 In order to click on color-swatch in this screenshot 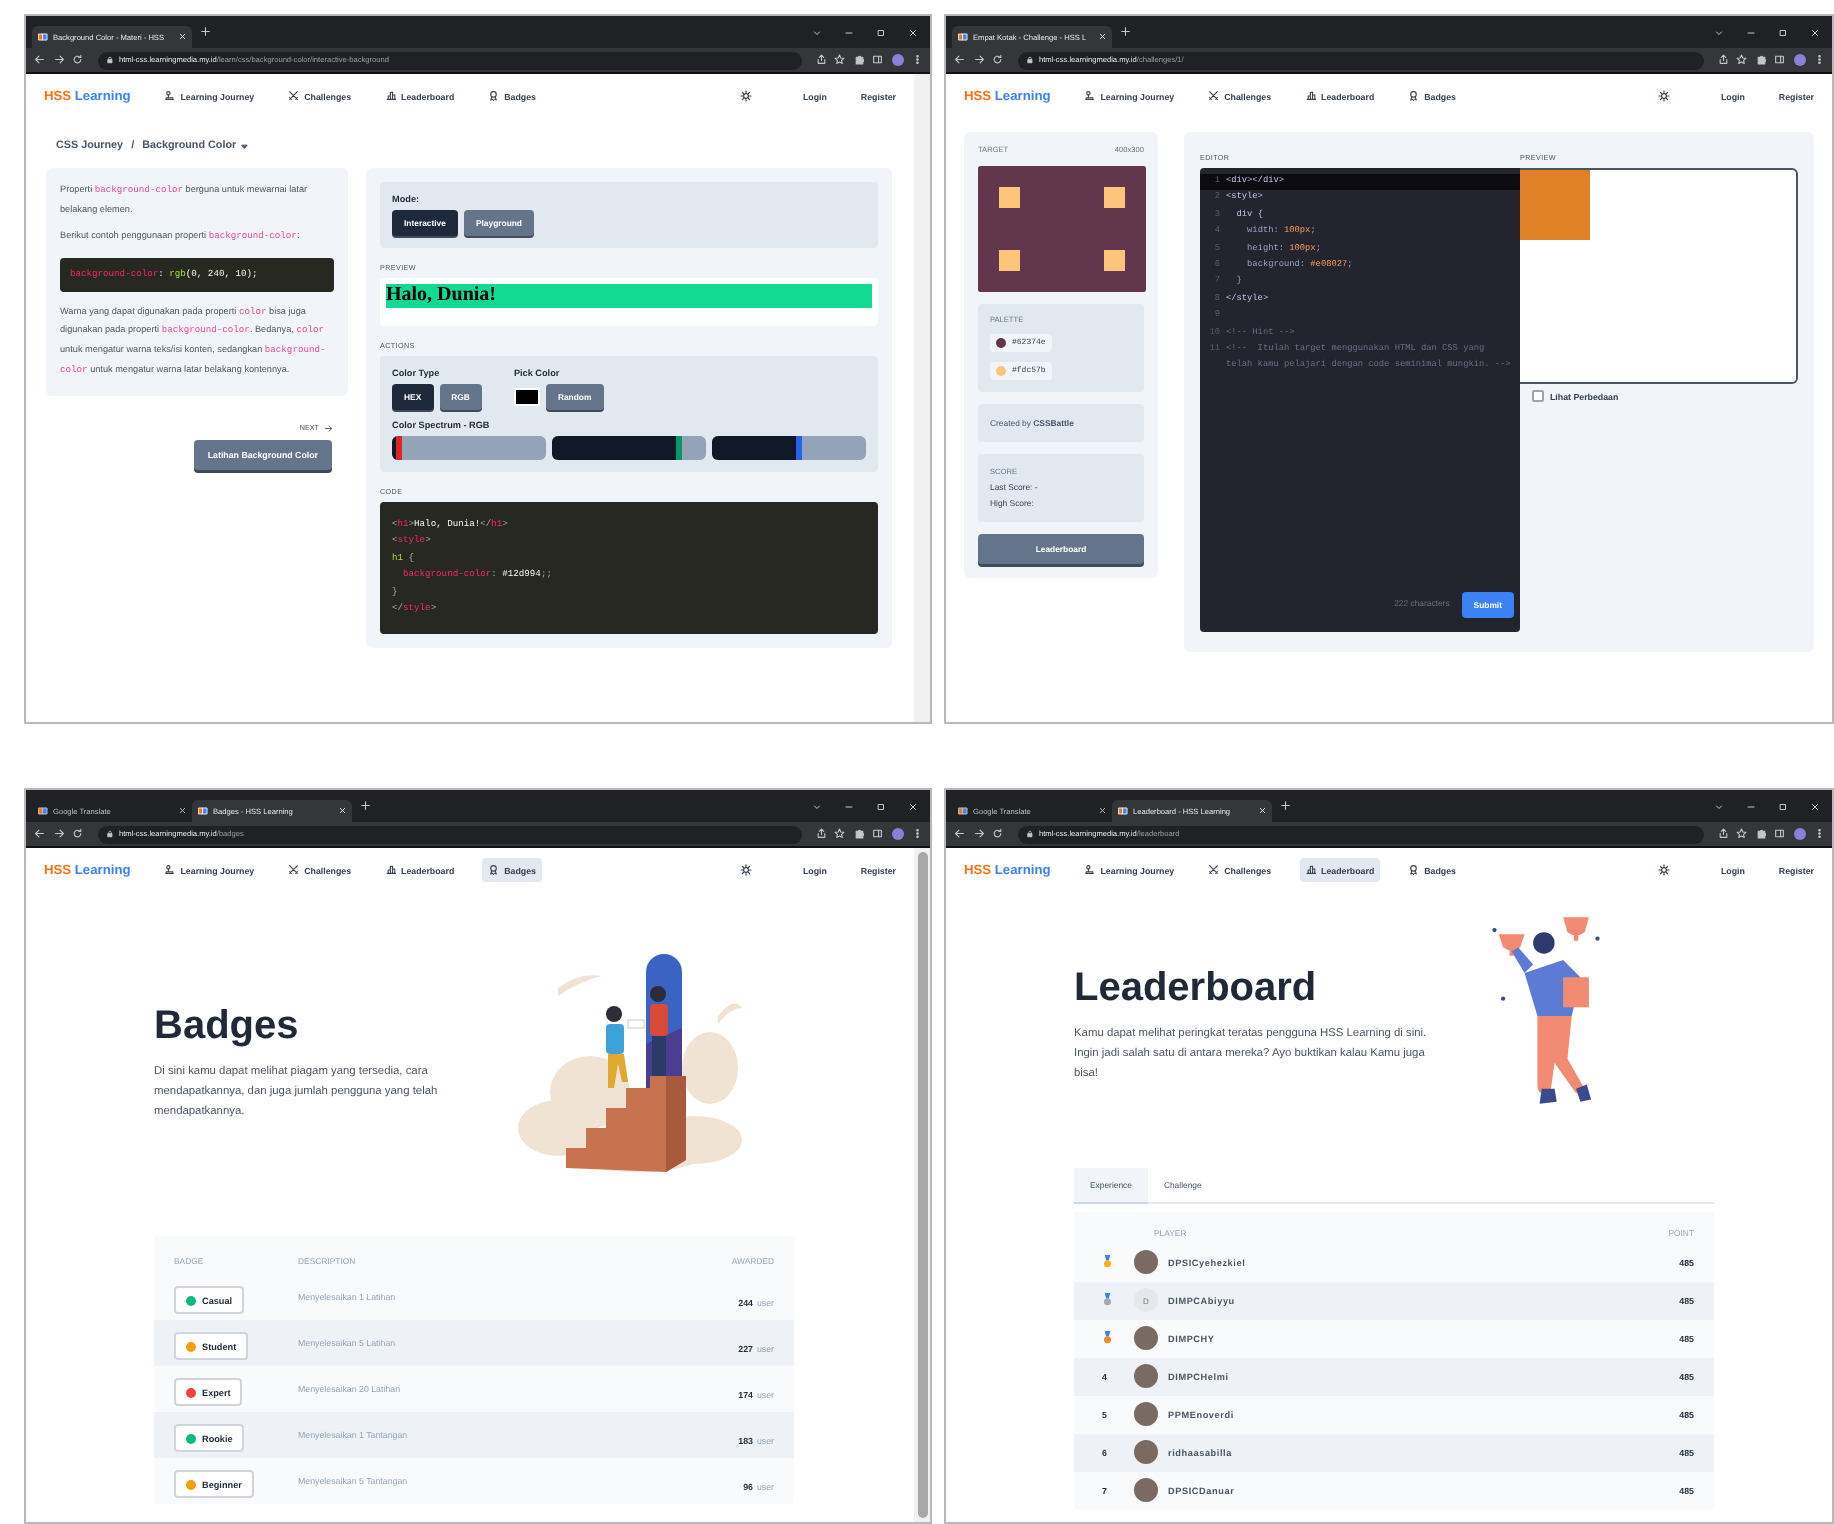, I will do `click(526, 397)`.